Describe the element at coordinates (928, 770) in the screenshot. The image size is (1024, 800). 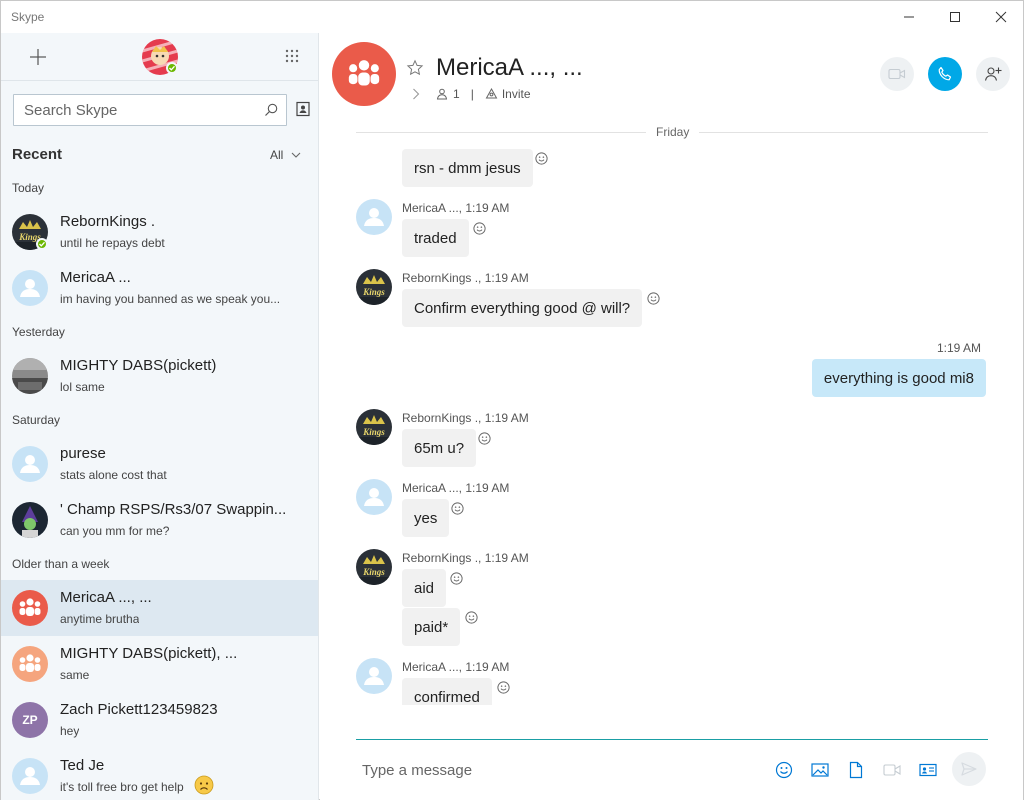
I see `contact-card-button` at that location.